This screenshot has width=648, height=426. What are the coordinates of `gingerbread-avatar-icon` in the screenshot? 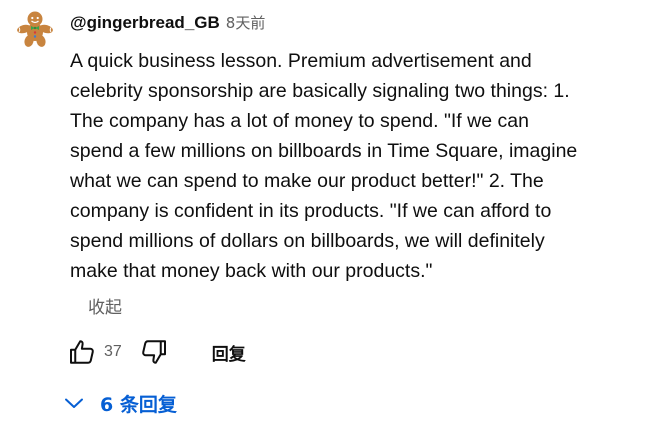 It's located at (35, 29).